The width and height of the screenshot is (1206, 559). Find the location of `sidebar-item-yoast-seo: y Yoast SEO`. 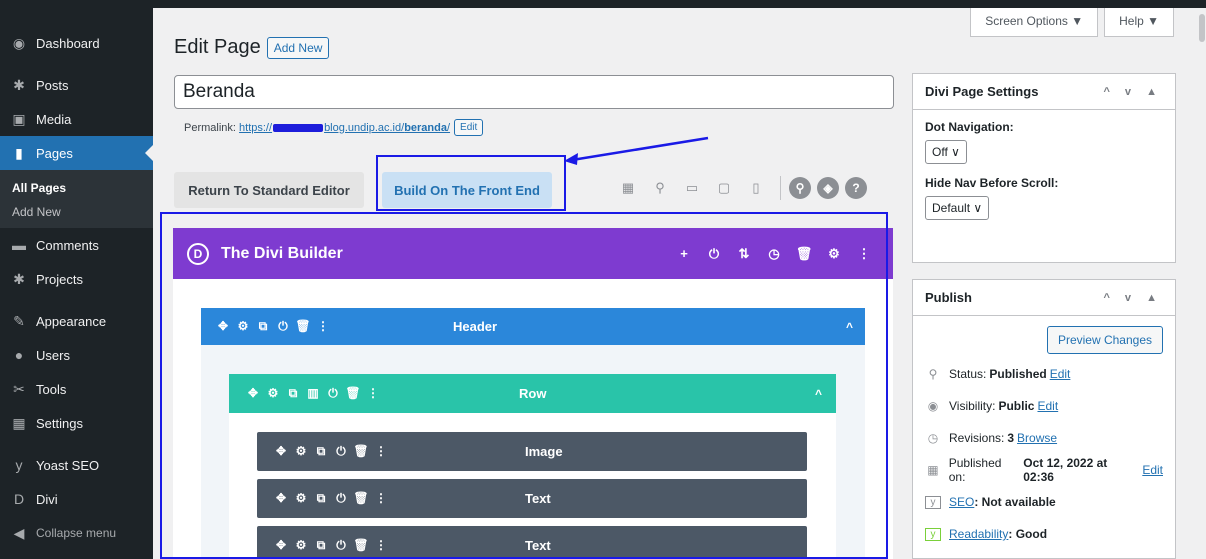

sidebar-item-yoast-seo: y Yoast SEO is located at coordinates (76, 465).